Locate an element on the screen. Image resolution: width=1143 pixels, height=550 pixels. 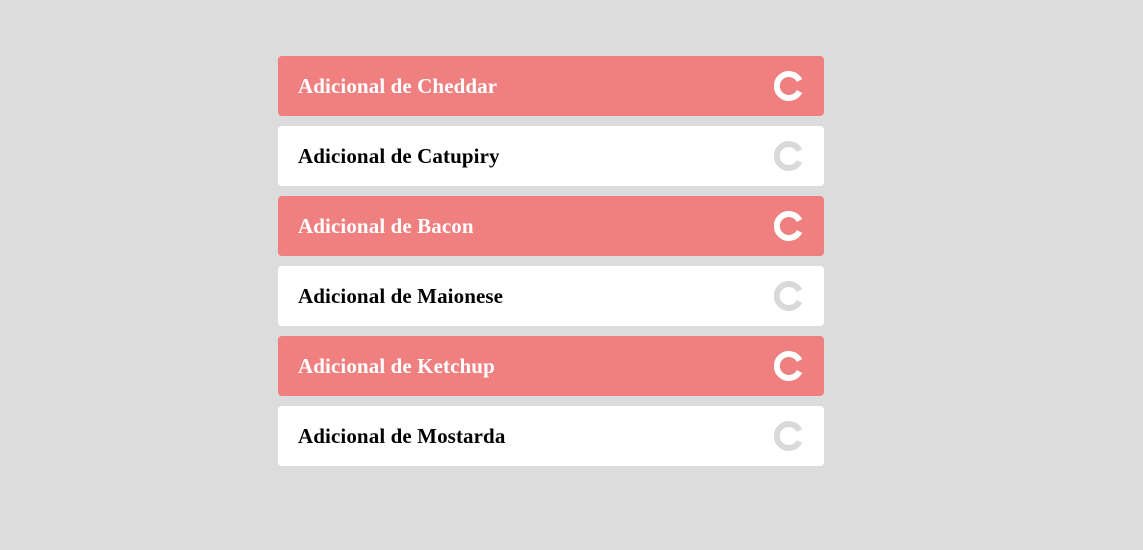
addon-item-label: Adicional de Catupiry is located at coordinates (399, 155).